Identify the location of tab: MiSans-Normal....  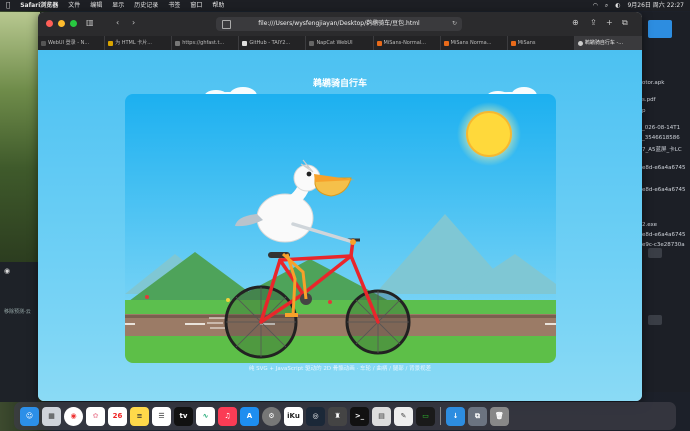
(407, 43).